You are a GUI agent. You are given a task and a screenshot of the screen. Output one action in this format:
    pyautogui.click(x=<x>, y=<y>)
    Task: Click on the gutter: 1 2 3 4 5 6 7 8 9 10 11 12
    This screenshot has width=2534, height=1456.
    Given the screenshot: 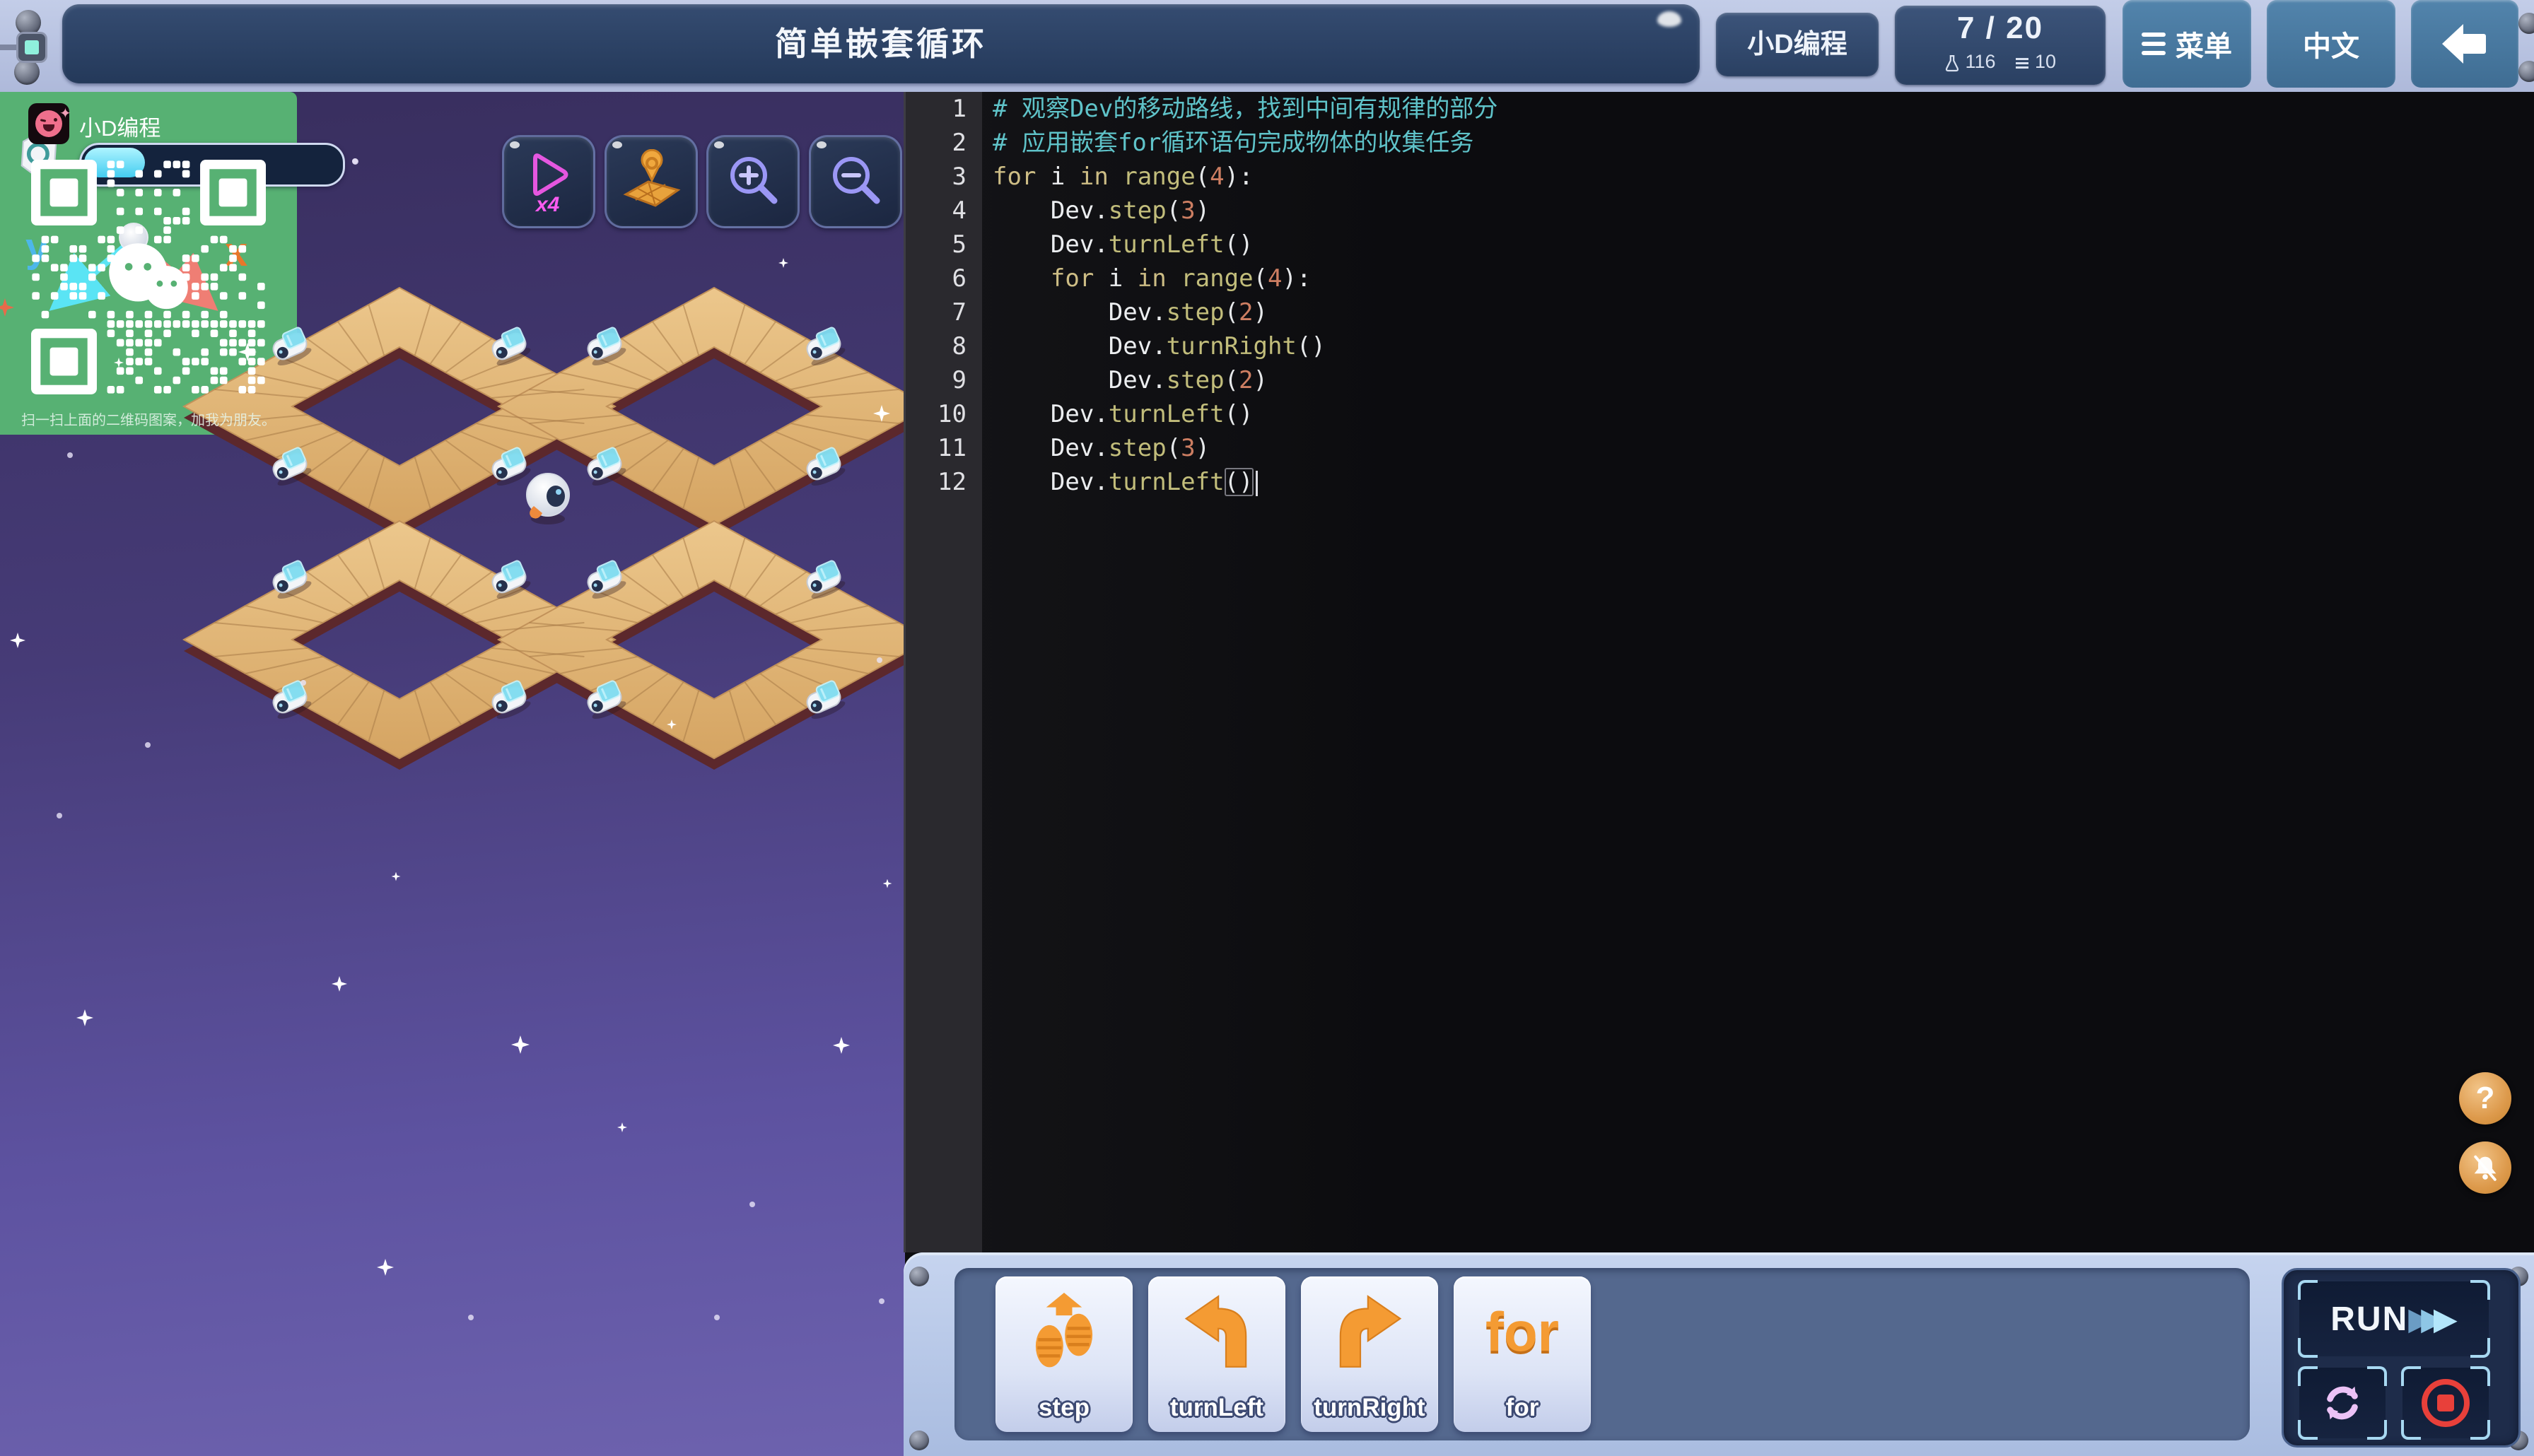 What is the action you would take?
    pyautogui.click(x=943, y=672)
    